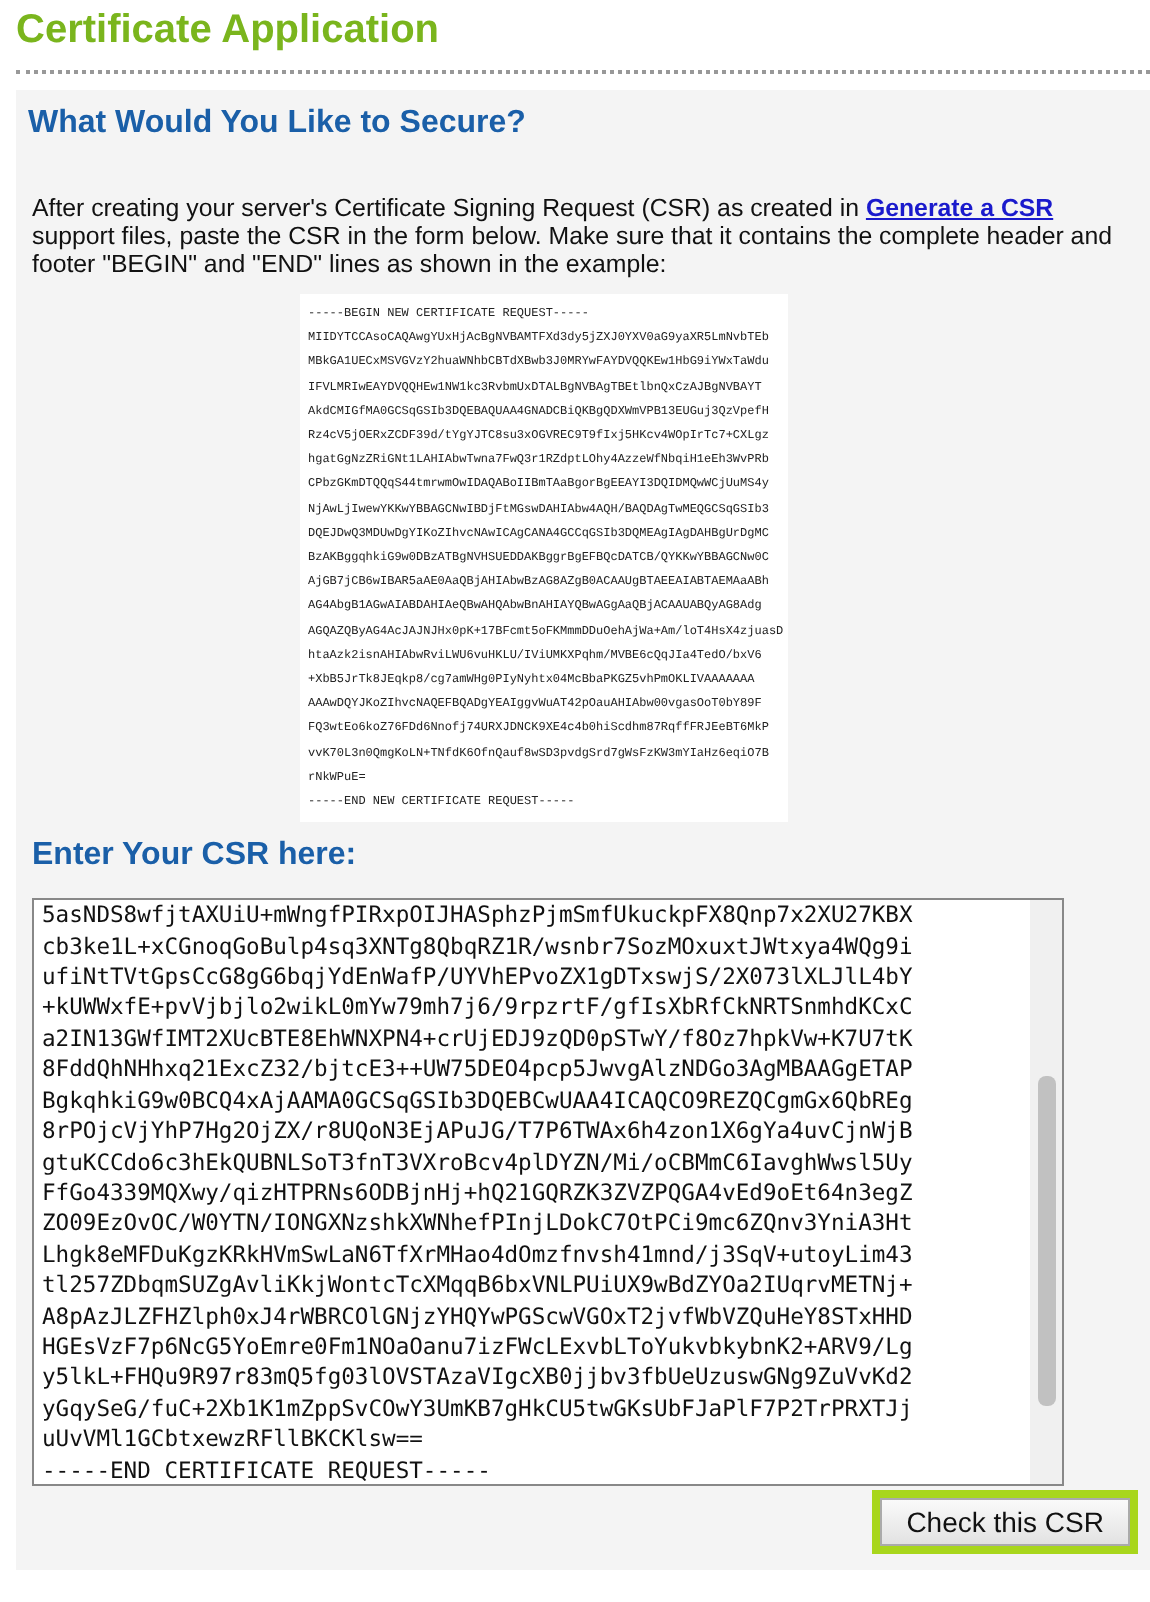 The height and width of the screenshot is (1602, 1150). What do you see at coordinates (229, 31) in the screenshot?
I see `page-title: Certificate Application` at bounding box center [229, 31].